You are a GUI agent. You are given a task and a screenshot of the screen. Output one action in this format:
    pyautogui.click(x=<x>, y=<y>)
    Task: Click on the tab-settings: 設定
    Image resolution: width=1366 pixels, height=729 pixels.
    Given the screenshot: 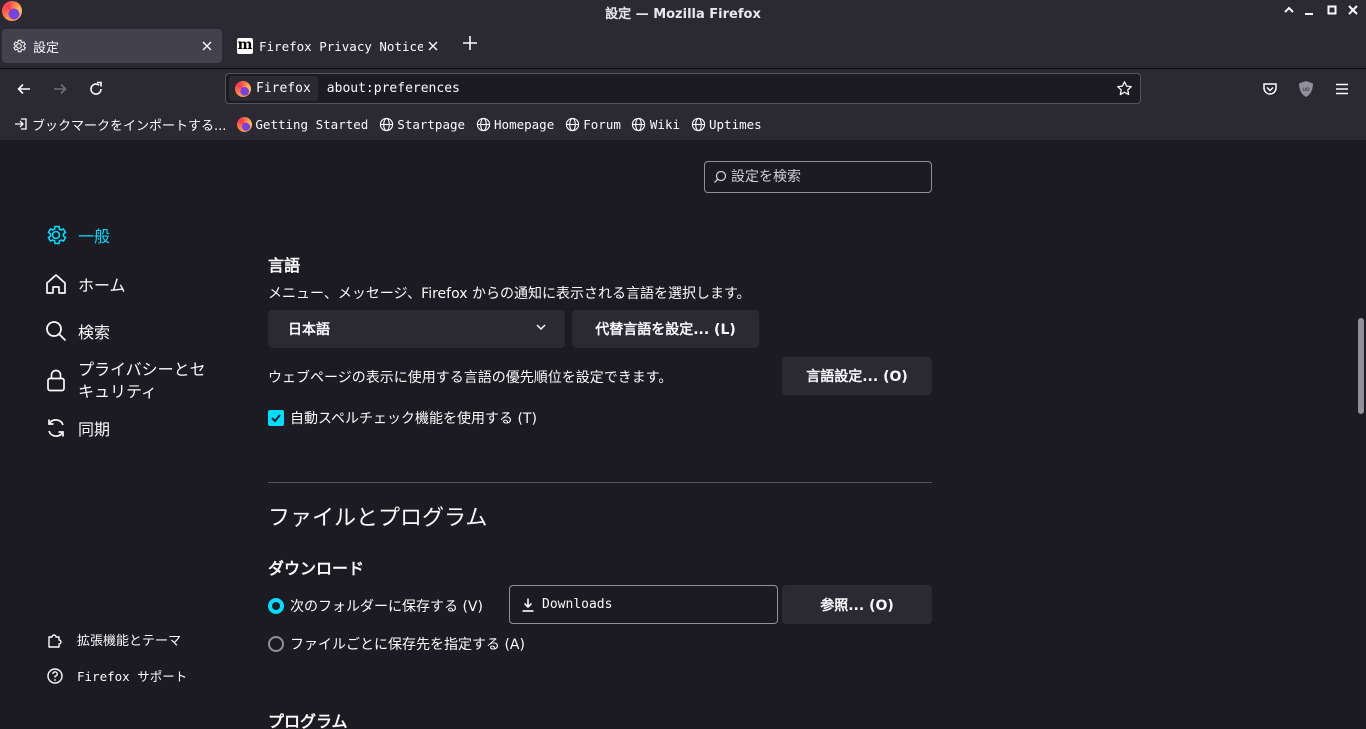 What is the action you would take?
    pyautogui.click(x=112, y=46)
    